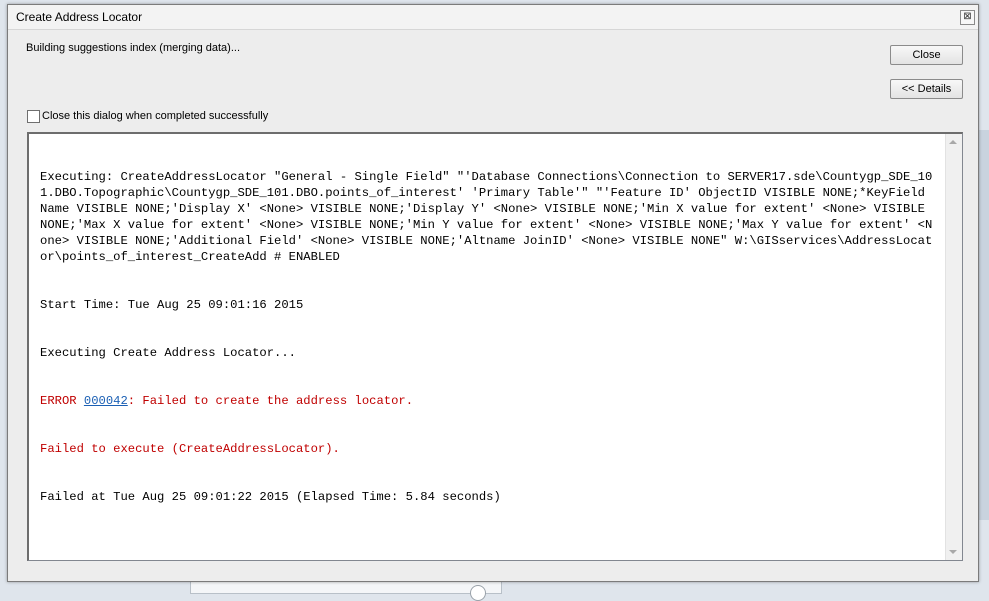  What do you see at coordinates (172, 305) in the screenshot?
I see `log-line-start-time: Start Time: Tue Aug 25 09:01:16 2015` at bounding box center [172, 305].